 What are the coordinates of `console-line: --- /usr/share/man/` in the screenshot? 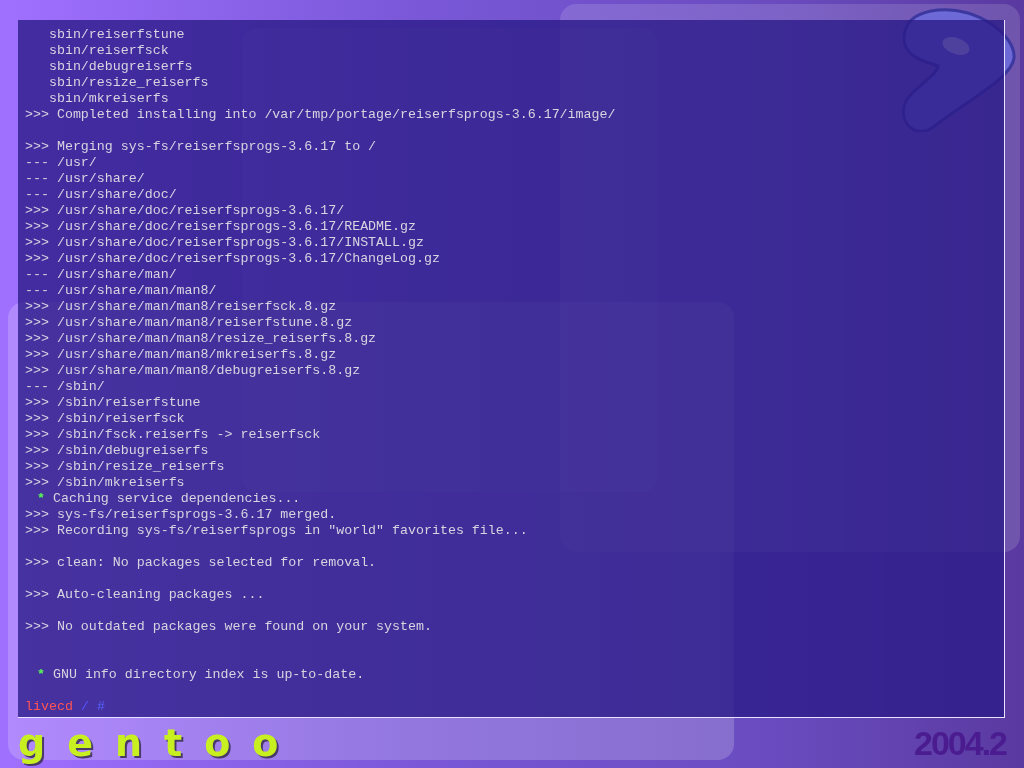 It's located at (101, 275).